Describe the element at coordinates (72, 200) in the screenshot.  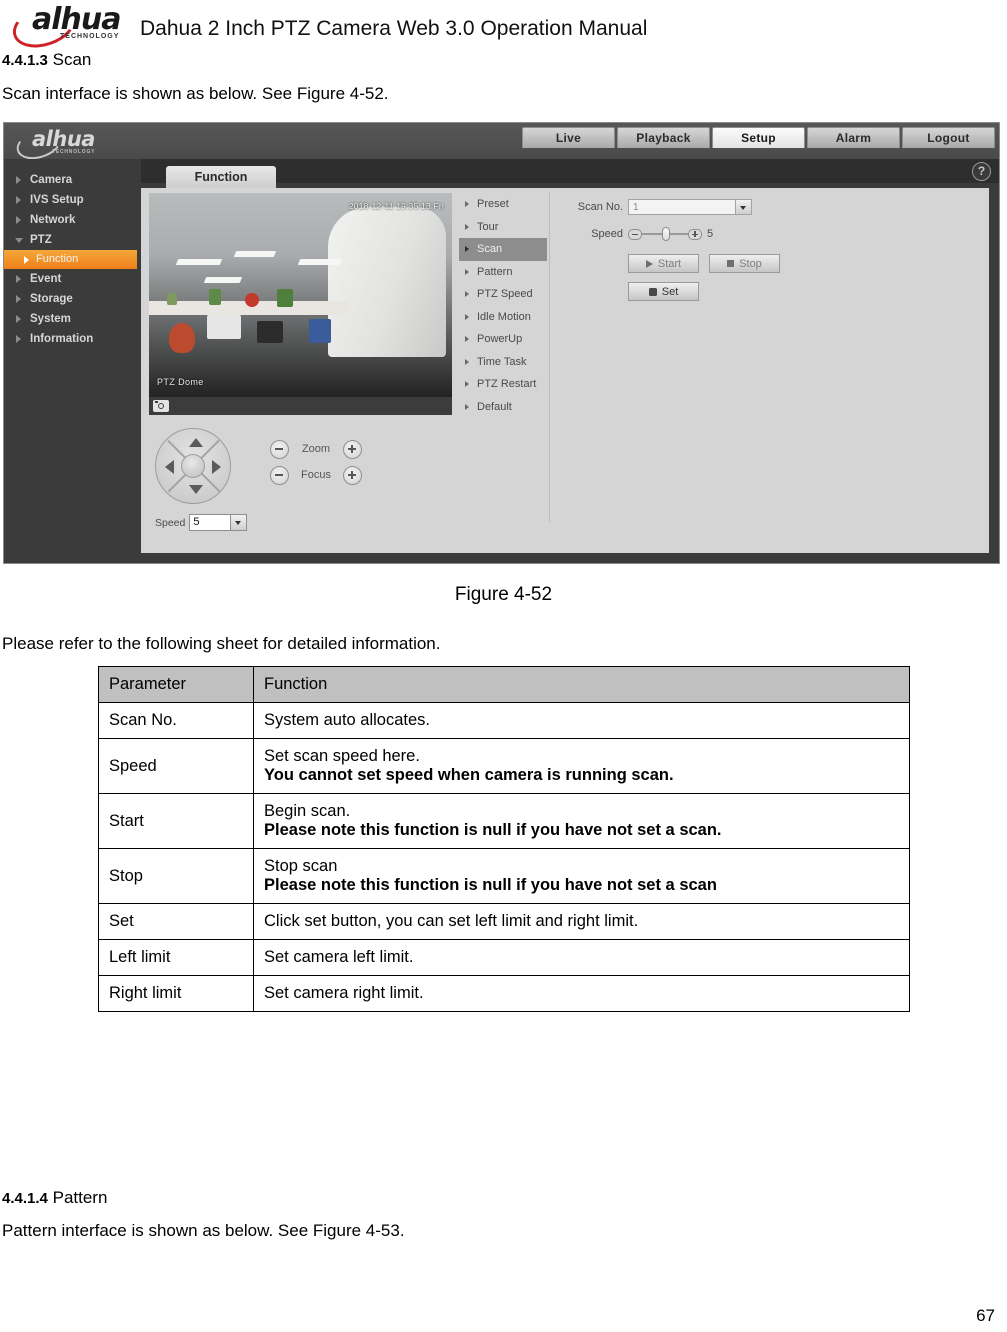
I see `sidebar-item-ivs-setup: IVS Setup` at that location.